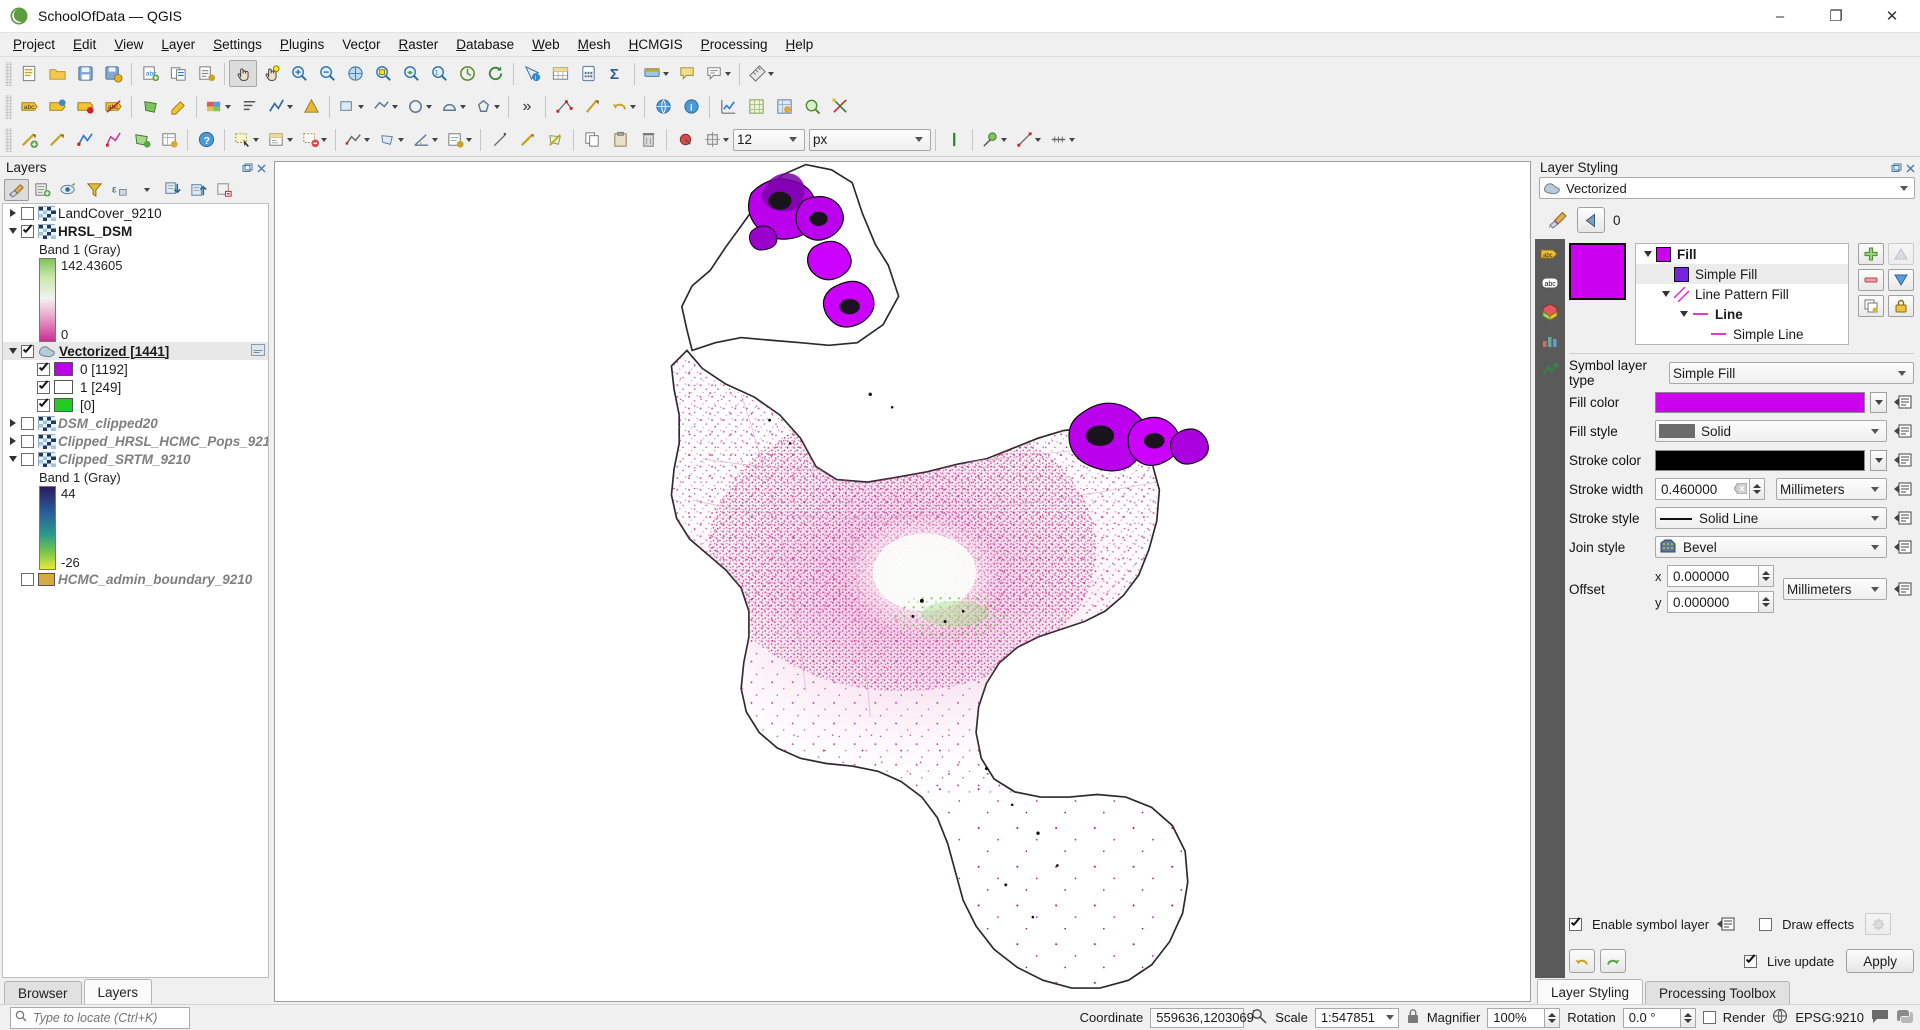  I want to click on plot-tool-button, so click(728, 106).